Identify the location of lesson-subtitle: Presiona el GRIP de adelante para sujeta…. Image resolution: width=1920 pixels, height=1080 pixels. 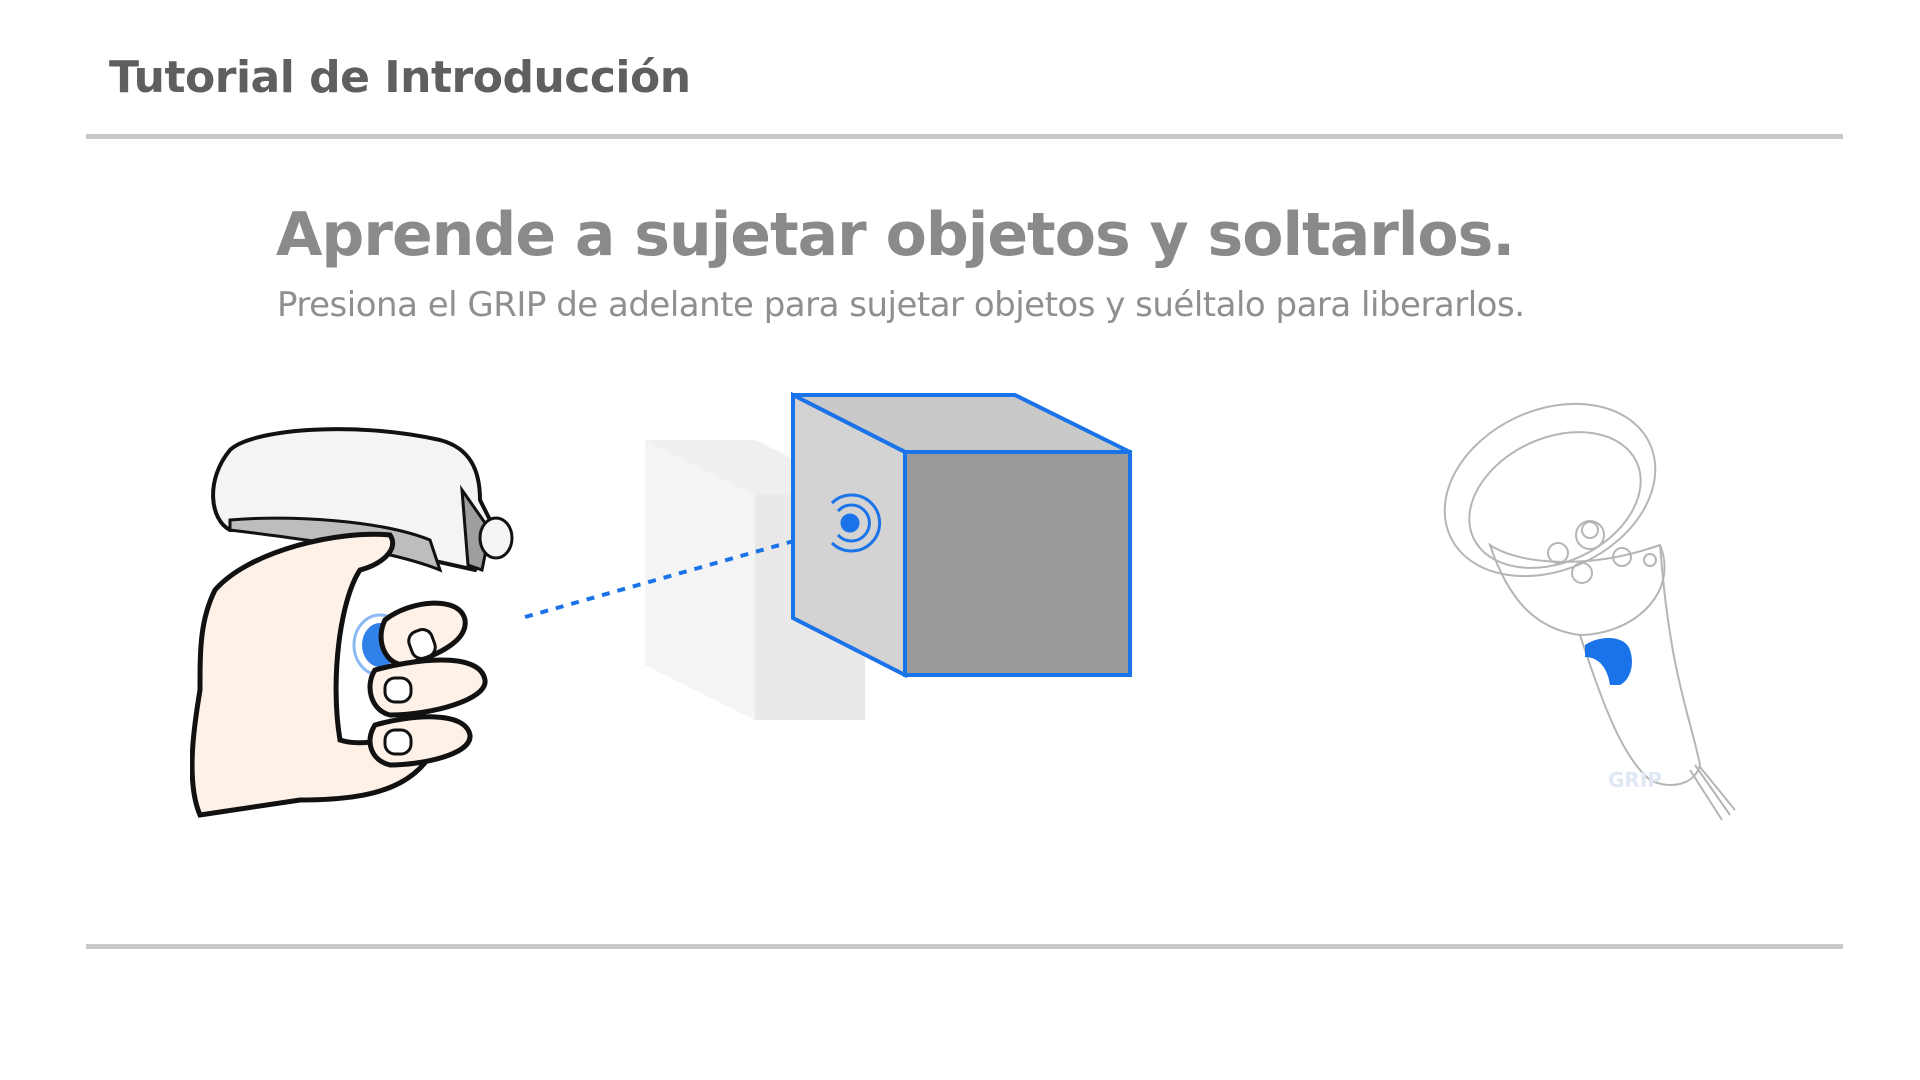
(901, 305).